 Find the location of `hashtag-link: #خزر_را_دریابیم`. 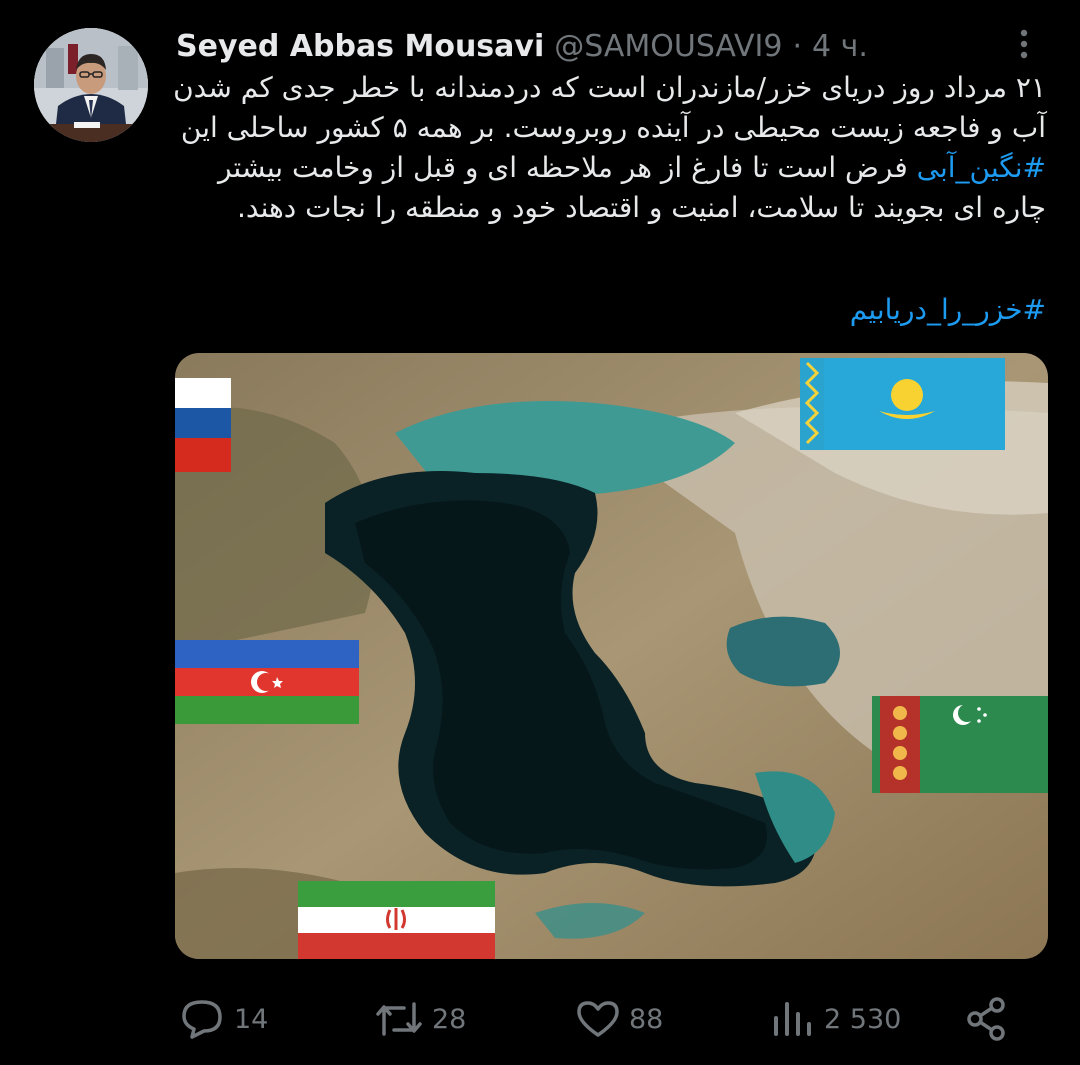

hashtag-link: #خزر_را_دریابیم is located at coordinates (948, 309).